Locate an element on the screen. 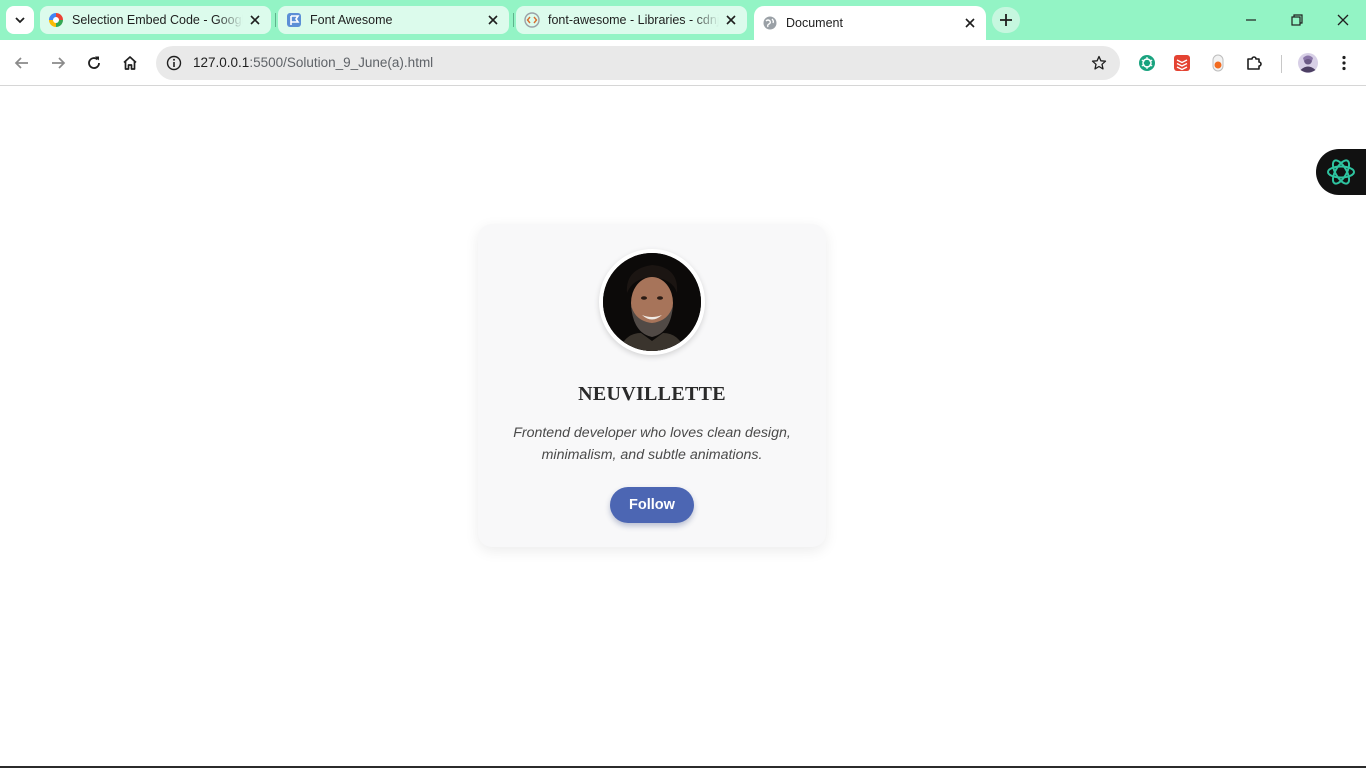 The height and width of the screenshot is (768, 1366). google-icon is located at coordinates (56, 20).